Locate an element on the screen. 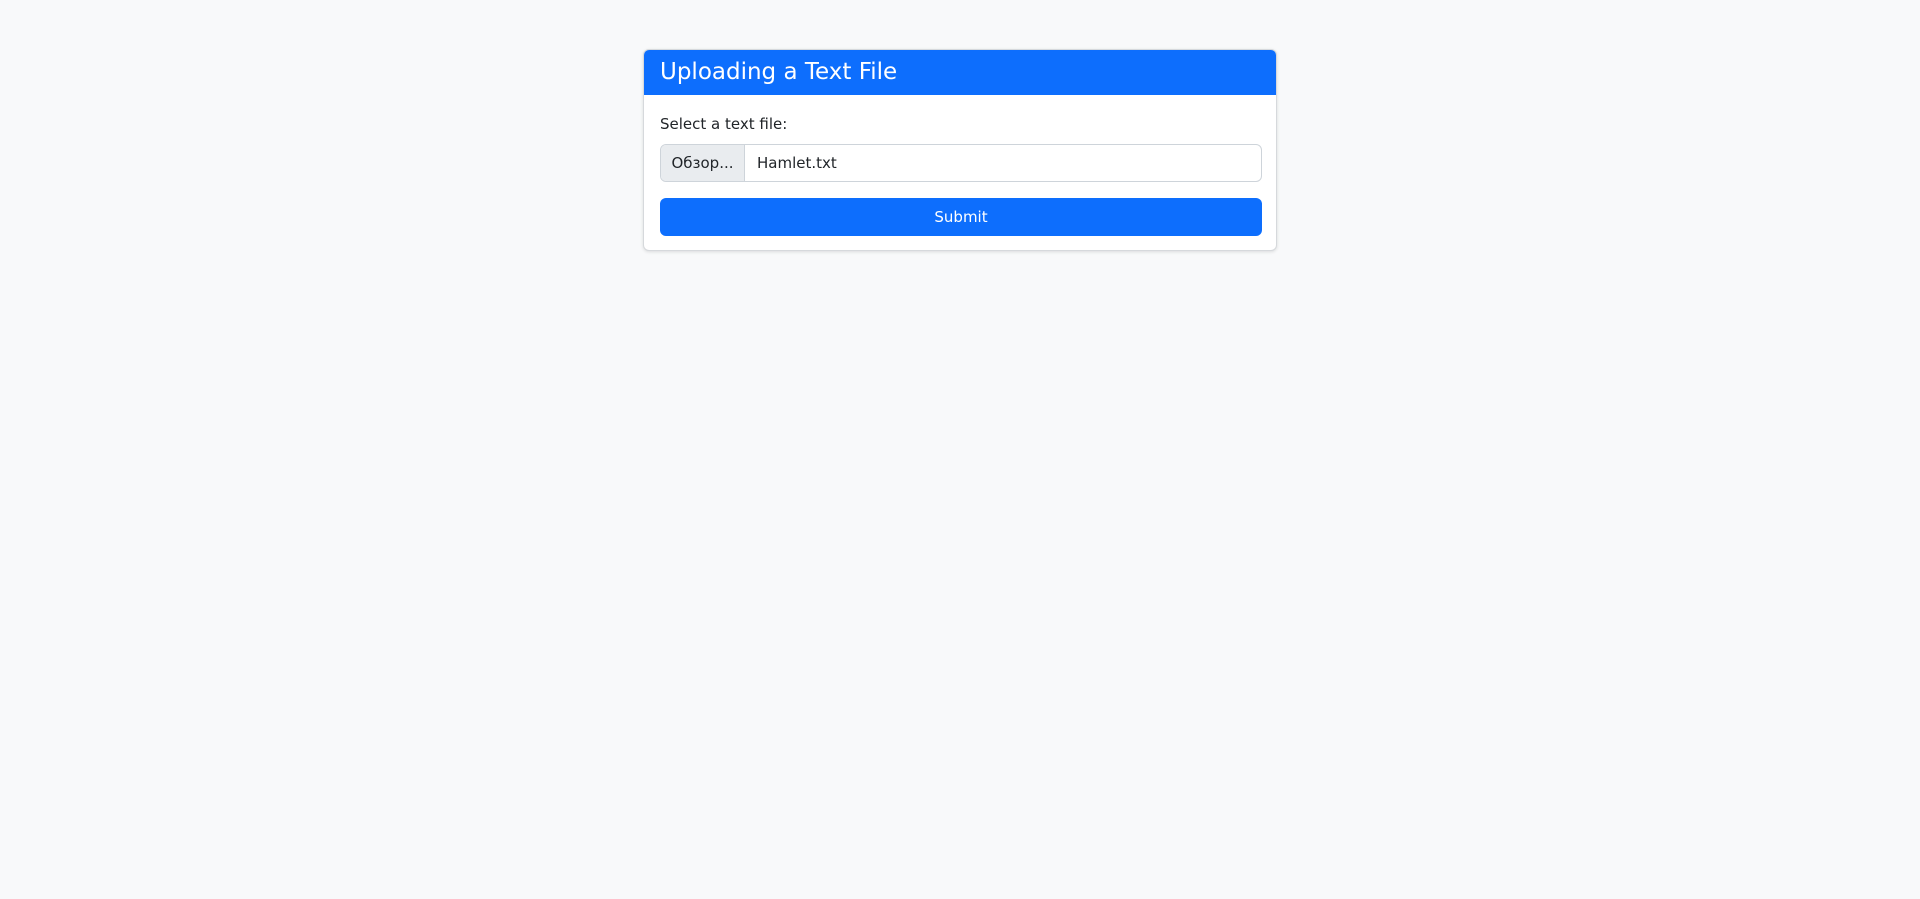  file-input: Обзор... Hamlet.txt is located at coordinates (961, 163).